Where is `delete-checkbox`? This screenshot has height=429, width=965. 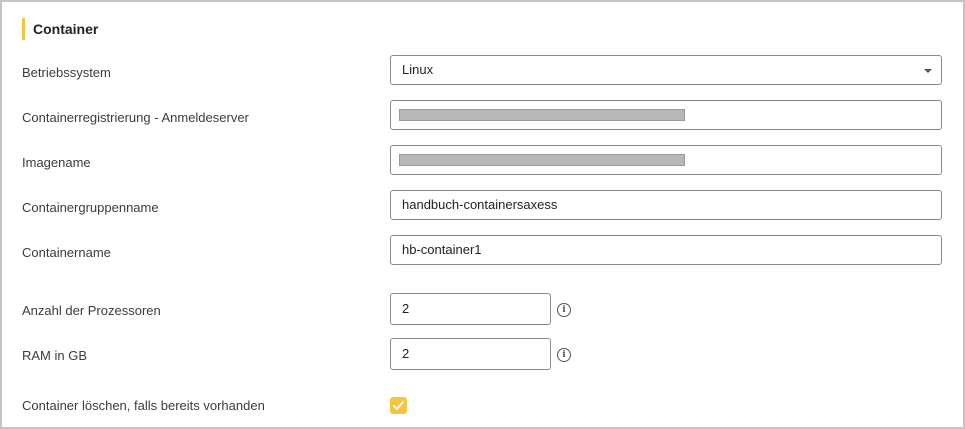 delete-checkbox is located at coordinates (398, 405).